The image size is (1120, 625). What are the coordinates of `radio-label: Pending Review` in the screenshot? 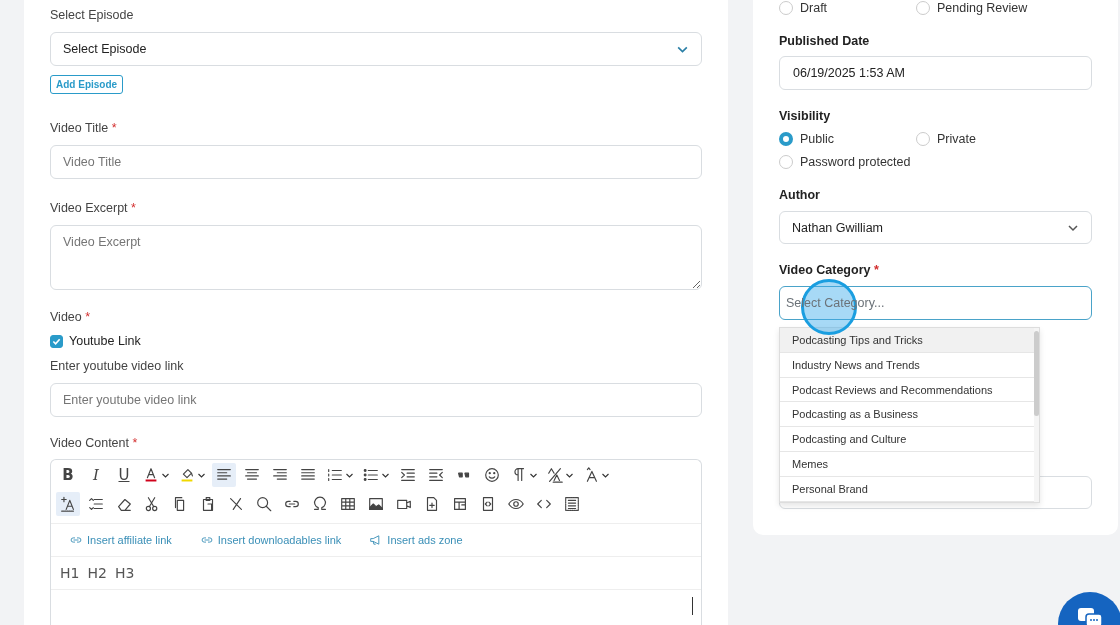 It's located at (982, 8).